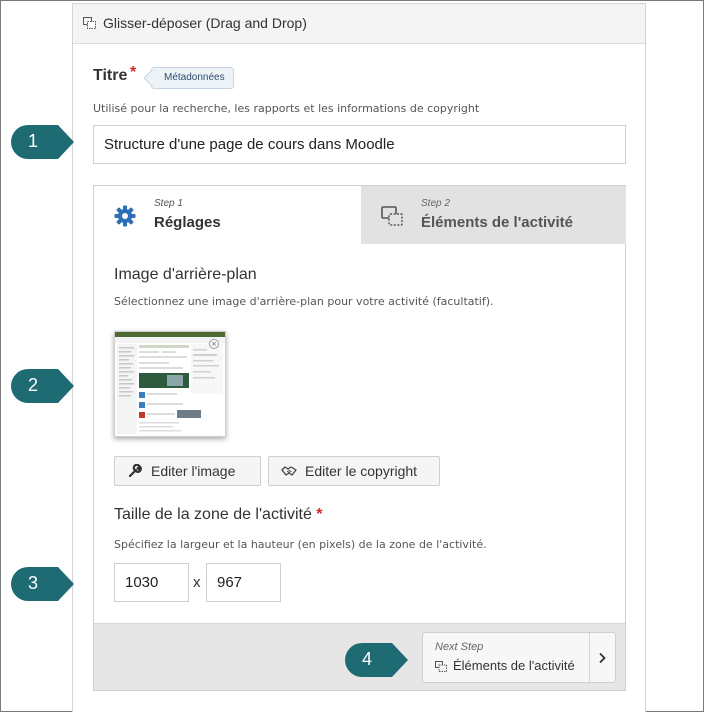 This screenshot has height=712, width=704. What do you see at coordinates (213, 514) in the screenshot?
I see `activity-size-title: Taille de la zone de l'activité` at bounding box center [213, 514].